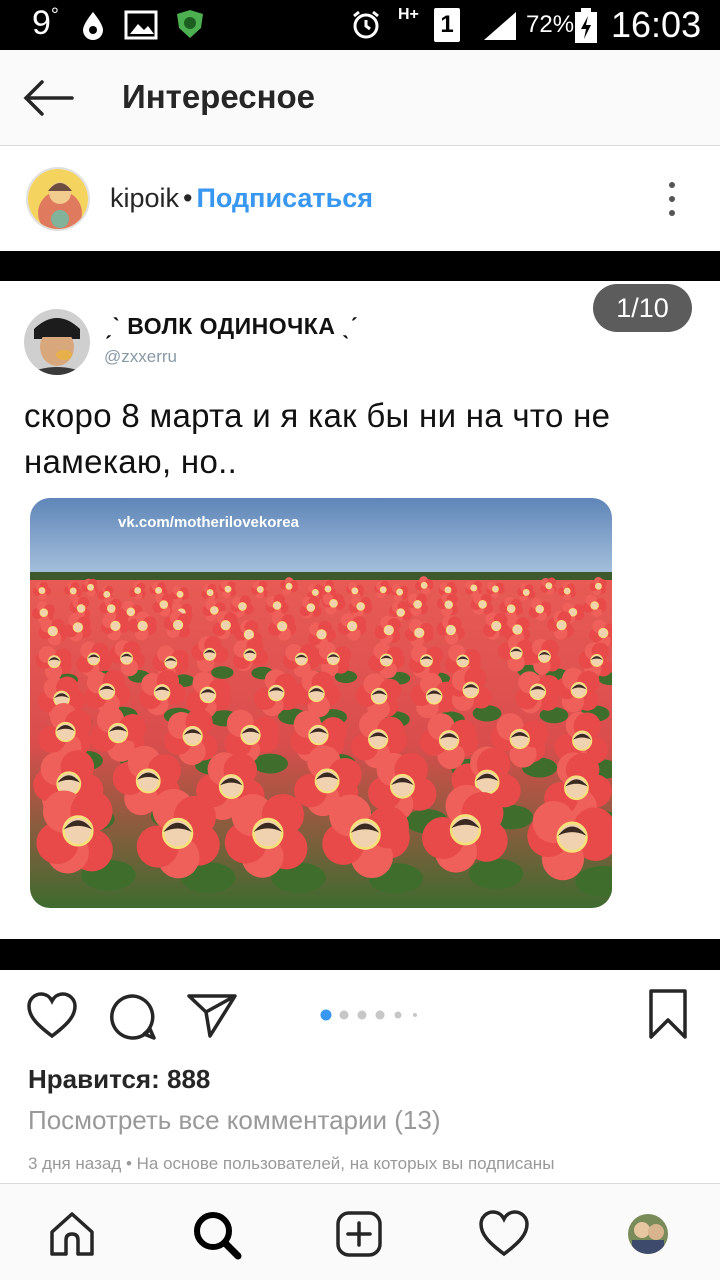 The width and height of the screenshot is (720, 1280). Describe the element at coordinates (41, 23) in the screenshot. I see `temperature-value: 9` at that location.